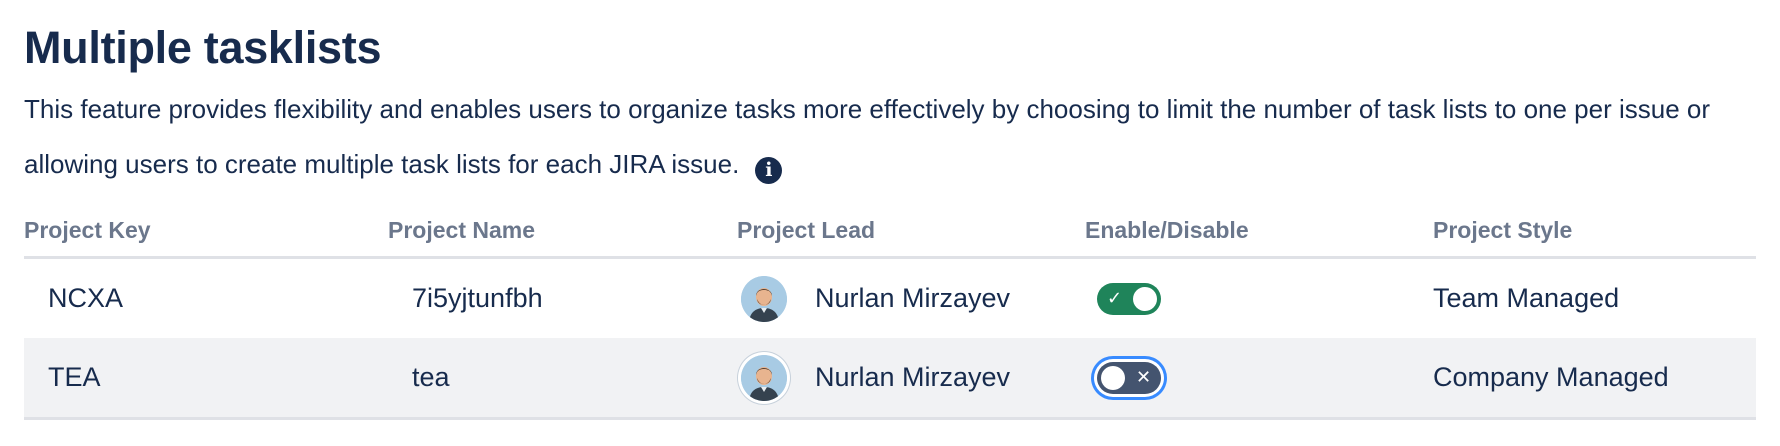  What do you see at coordinates (1526, 298) in the screenshot?
I see `project-style: Team Managed` at bounding box center [1526, 298].